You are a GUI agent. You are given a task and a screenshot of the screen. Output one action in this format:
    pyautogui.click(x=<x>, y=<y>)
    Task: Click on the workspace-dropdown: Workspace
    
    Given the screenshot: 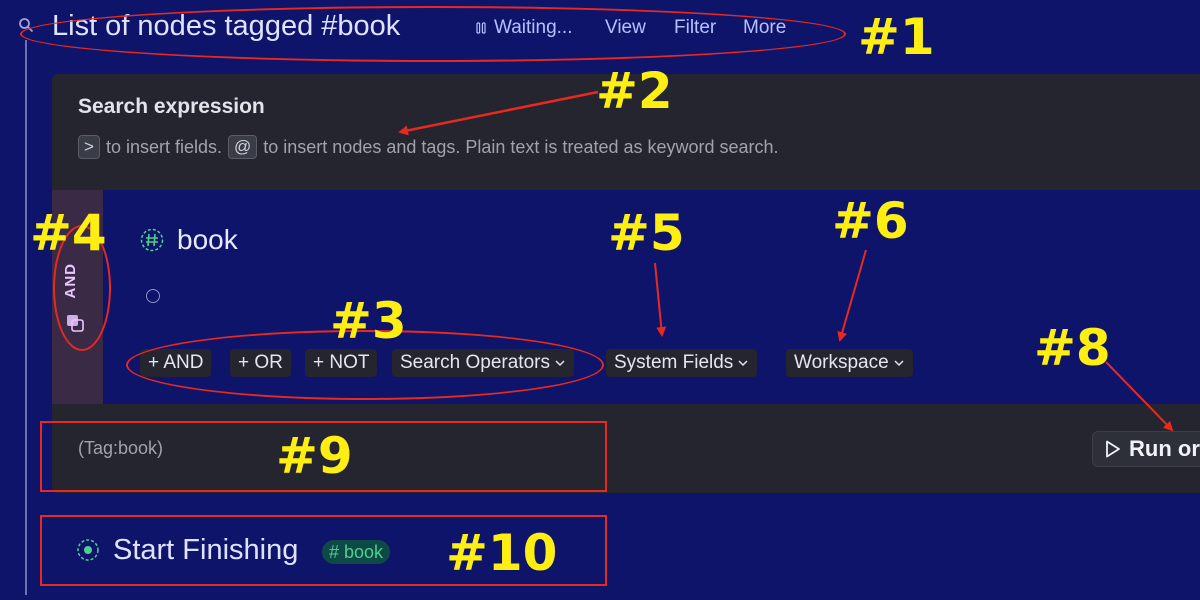 What is the action you would take?
    pyautogui.click(x=849, y=363)
    